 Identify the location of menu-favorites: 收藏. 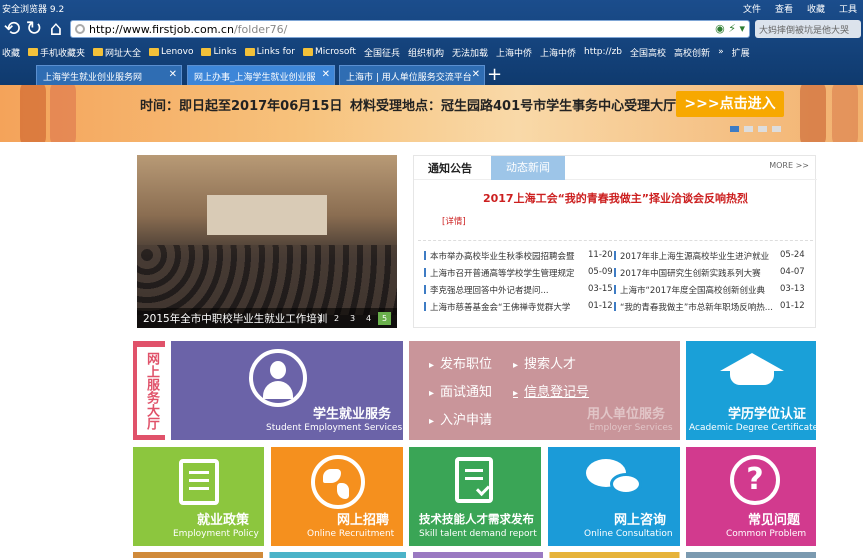
(816, 8).